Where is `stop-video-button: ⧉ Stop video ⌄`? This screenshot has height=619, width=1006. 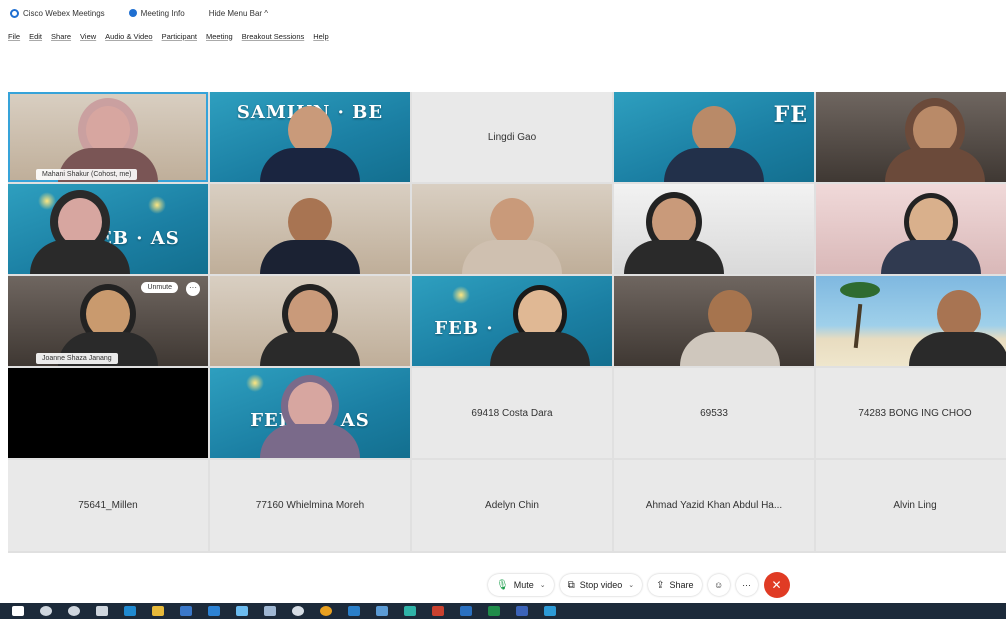 stop-video-button: ⧉ Stop video ⌄ is located at coordinates (601, 585).